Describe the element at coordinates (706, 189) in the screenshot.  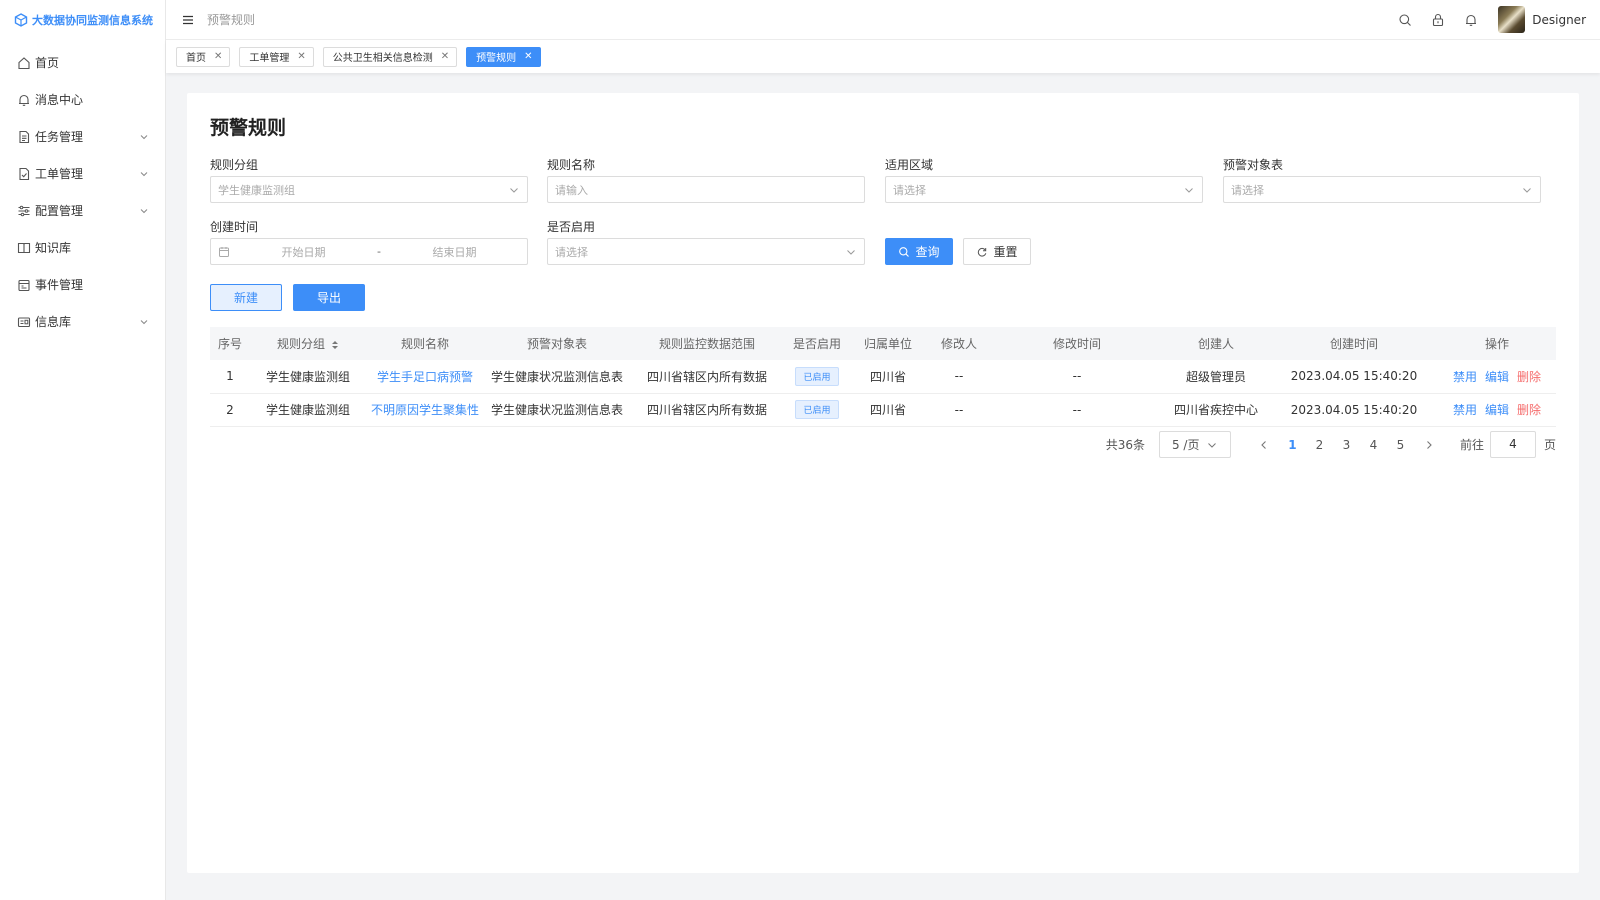
I see `name-input: 请输入` at that location.